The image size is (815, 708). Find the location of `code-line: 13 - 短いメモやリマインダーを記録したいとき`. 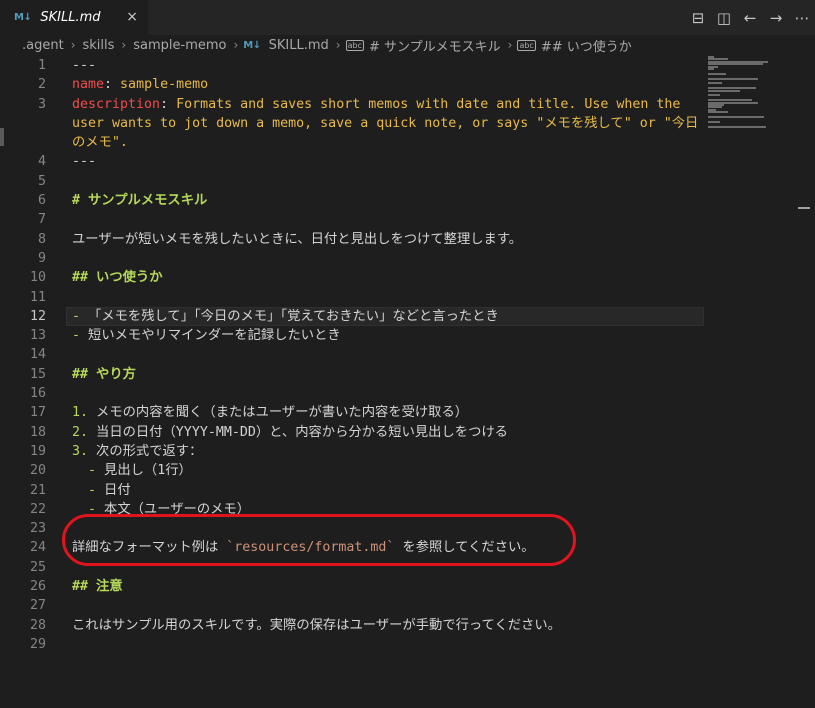

code-line: 13 - 短いメモやリマインダーを記録したいとき is located at coordinates (355, 335).